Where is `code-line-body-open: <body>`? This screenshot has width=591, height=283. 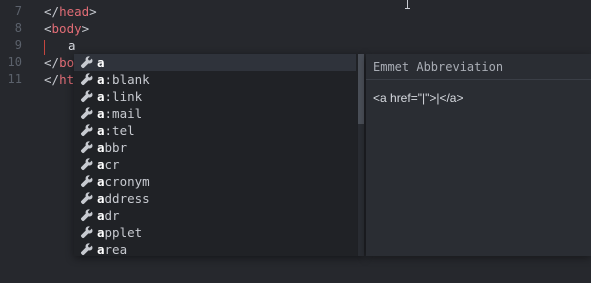 code-line-body-open: <body> is located at coordinates (66, 28).